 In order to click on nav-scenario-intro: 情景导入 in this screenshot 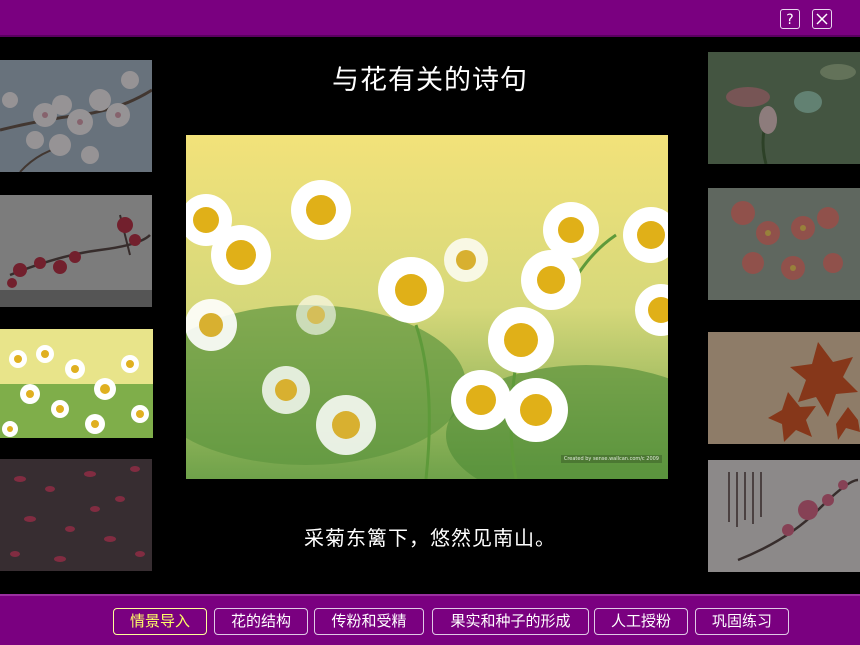, I will do `click(160, 621)`.